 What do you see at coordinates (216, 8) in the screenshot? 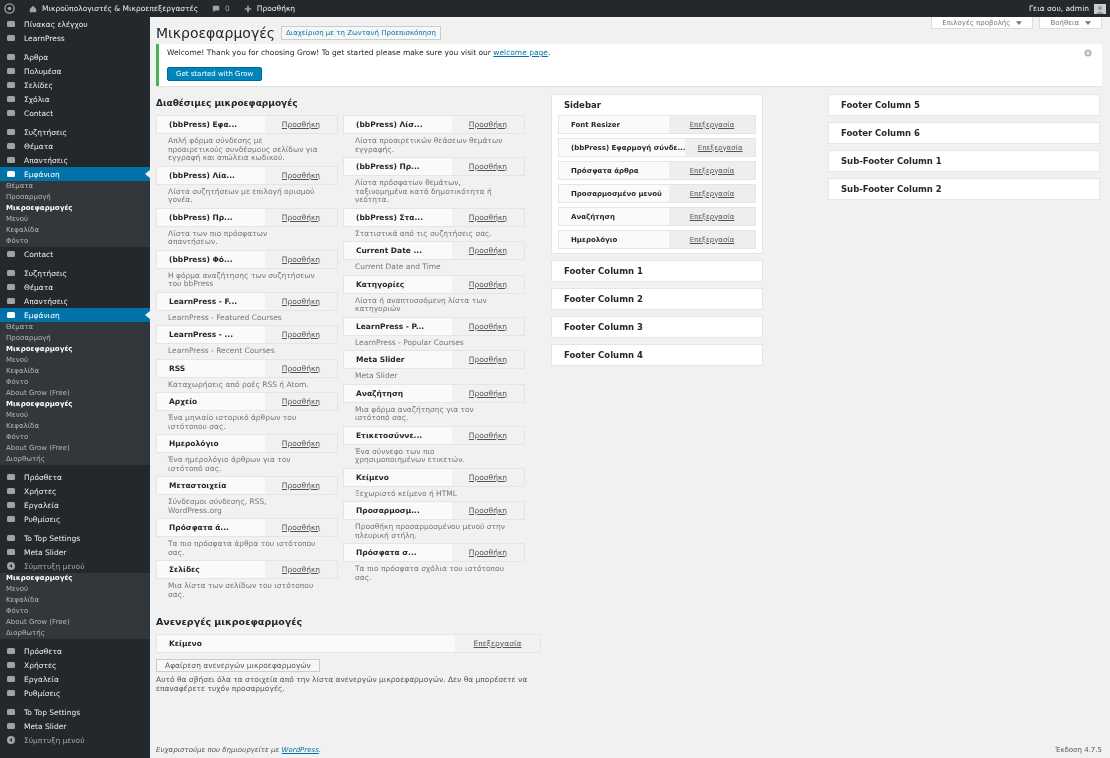
I see `speech-bubble-icon` at bounding box center [216, 8].